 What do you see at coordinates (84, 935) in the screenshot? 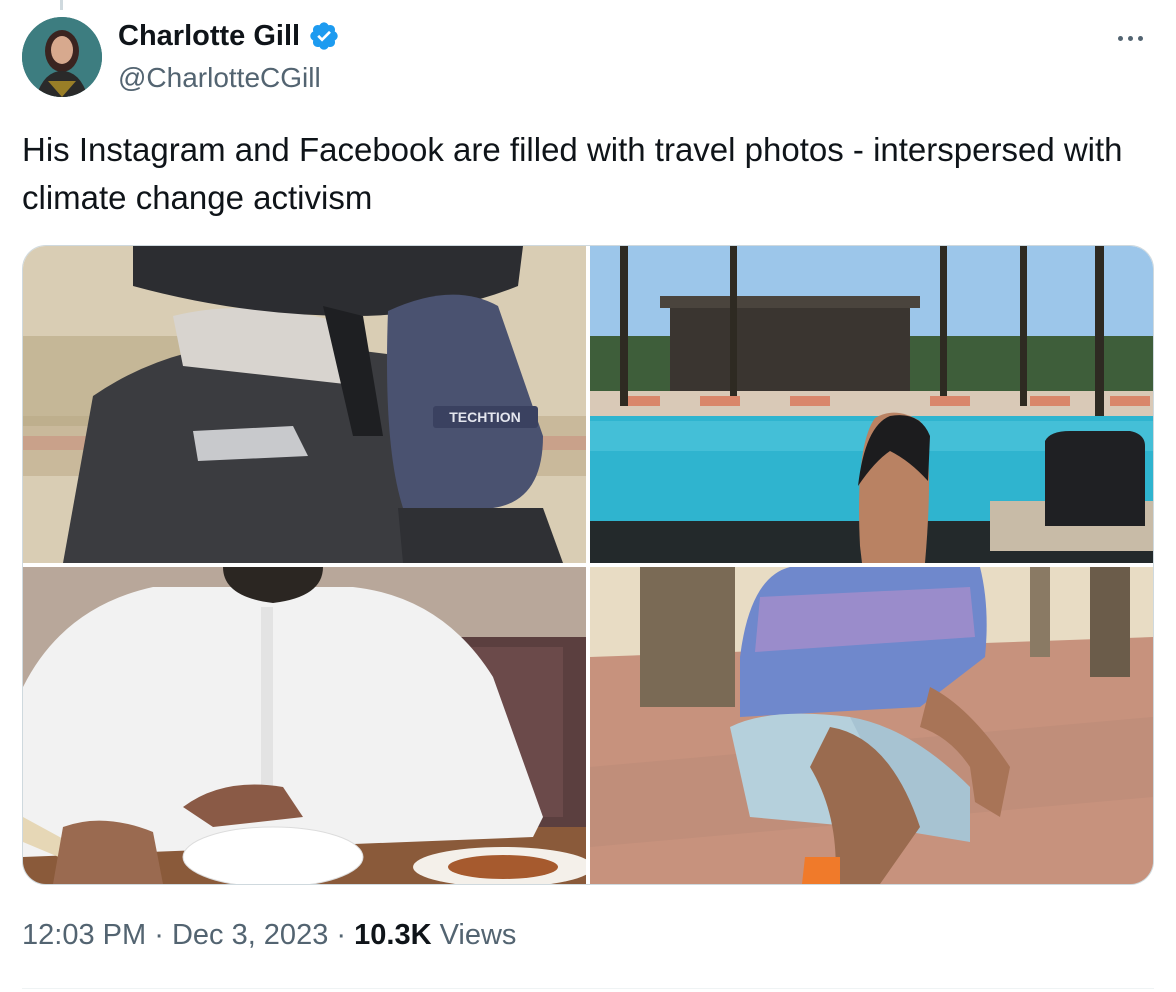
I see `tweet-time: 12:03 PM` at bounding box center [84, 935].